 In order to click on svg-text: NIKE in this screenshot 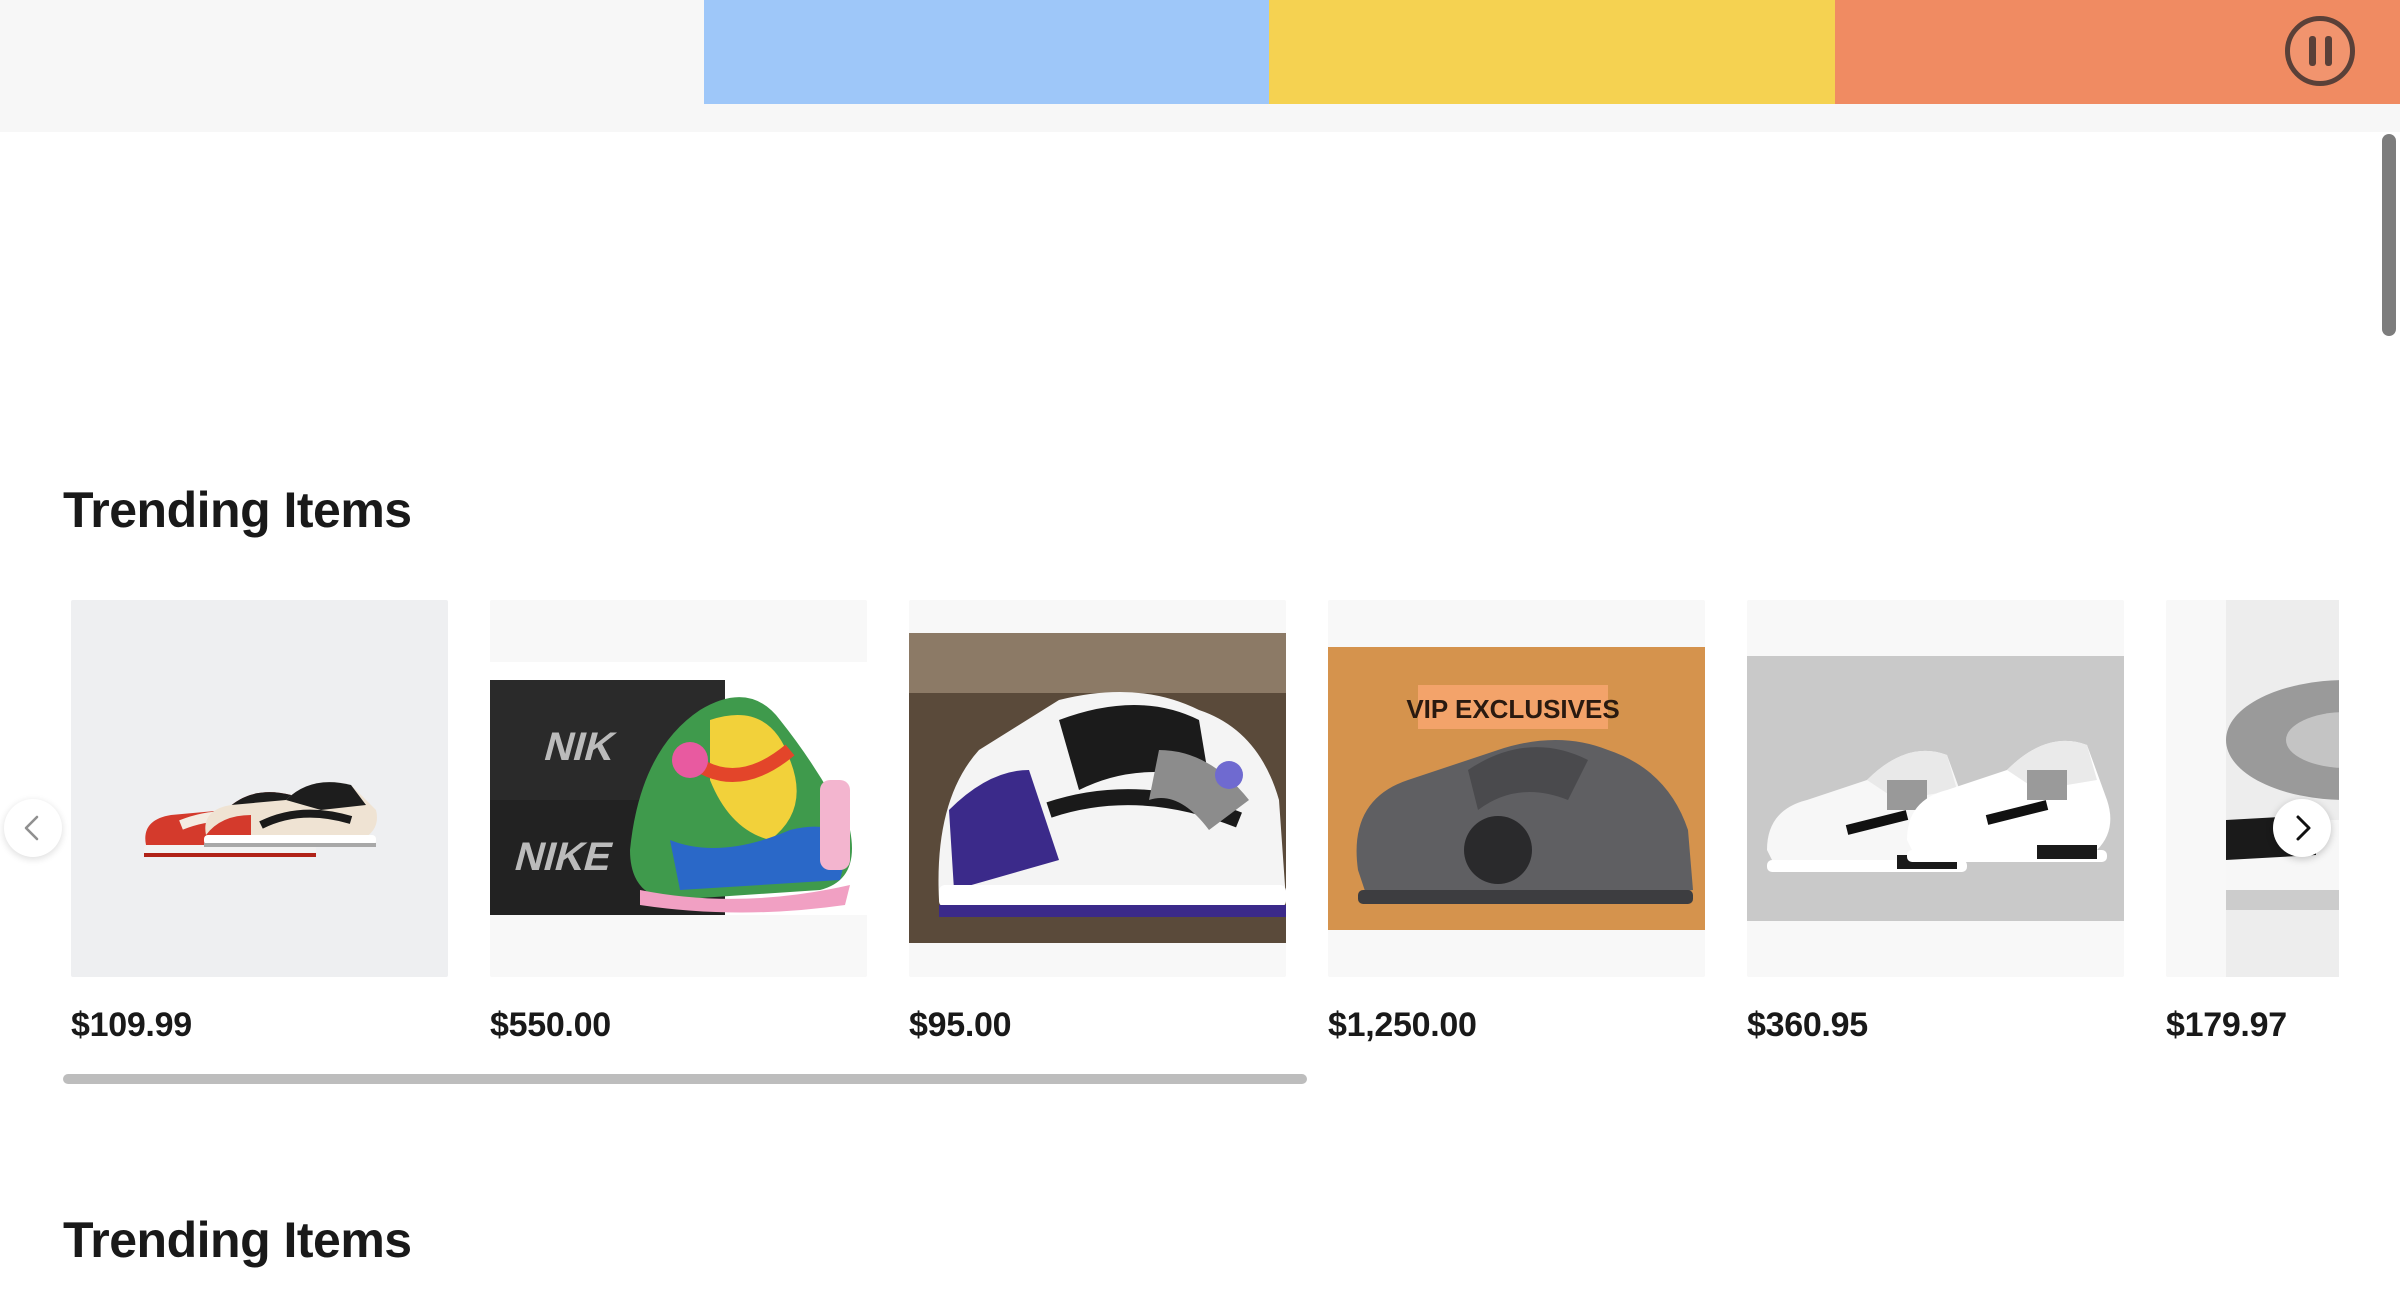, I will do `click(564, 856)`.